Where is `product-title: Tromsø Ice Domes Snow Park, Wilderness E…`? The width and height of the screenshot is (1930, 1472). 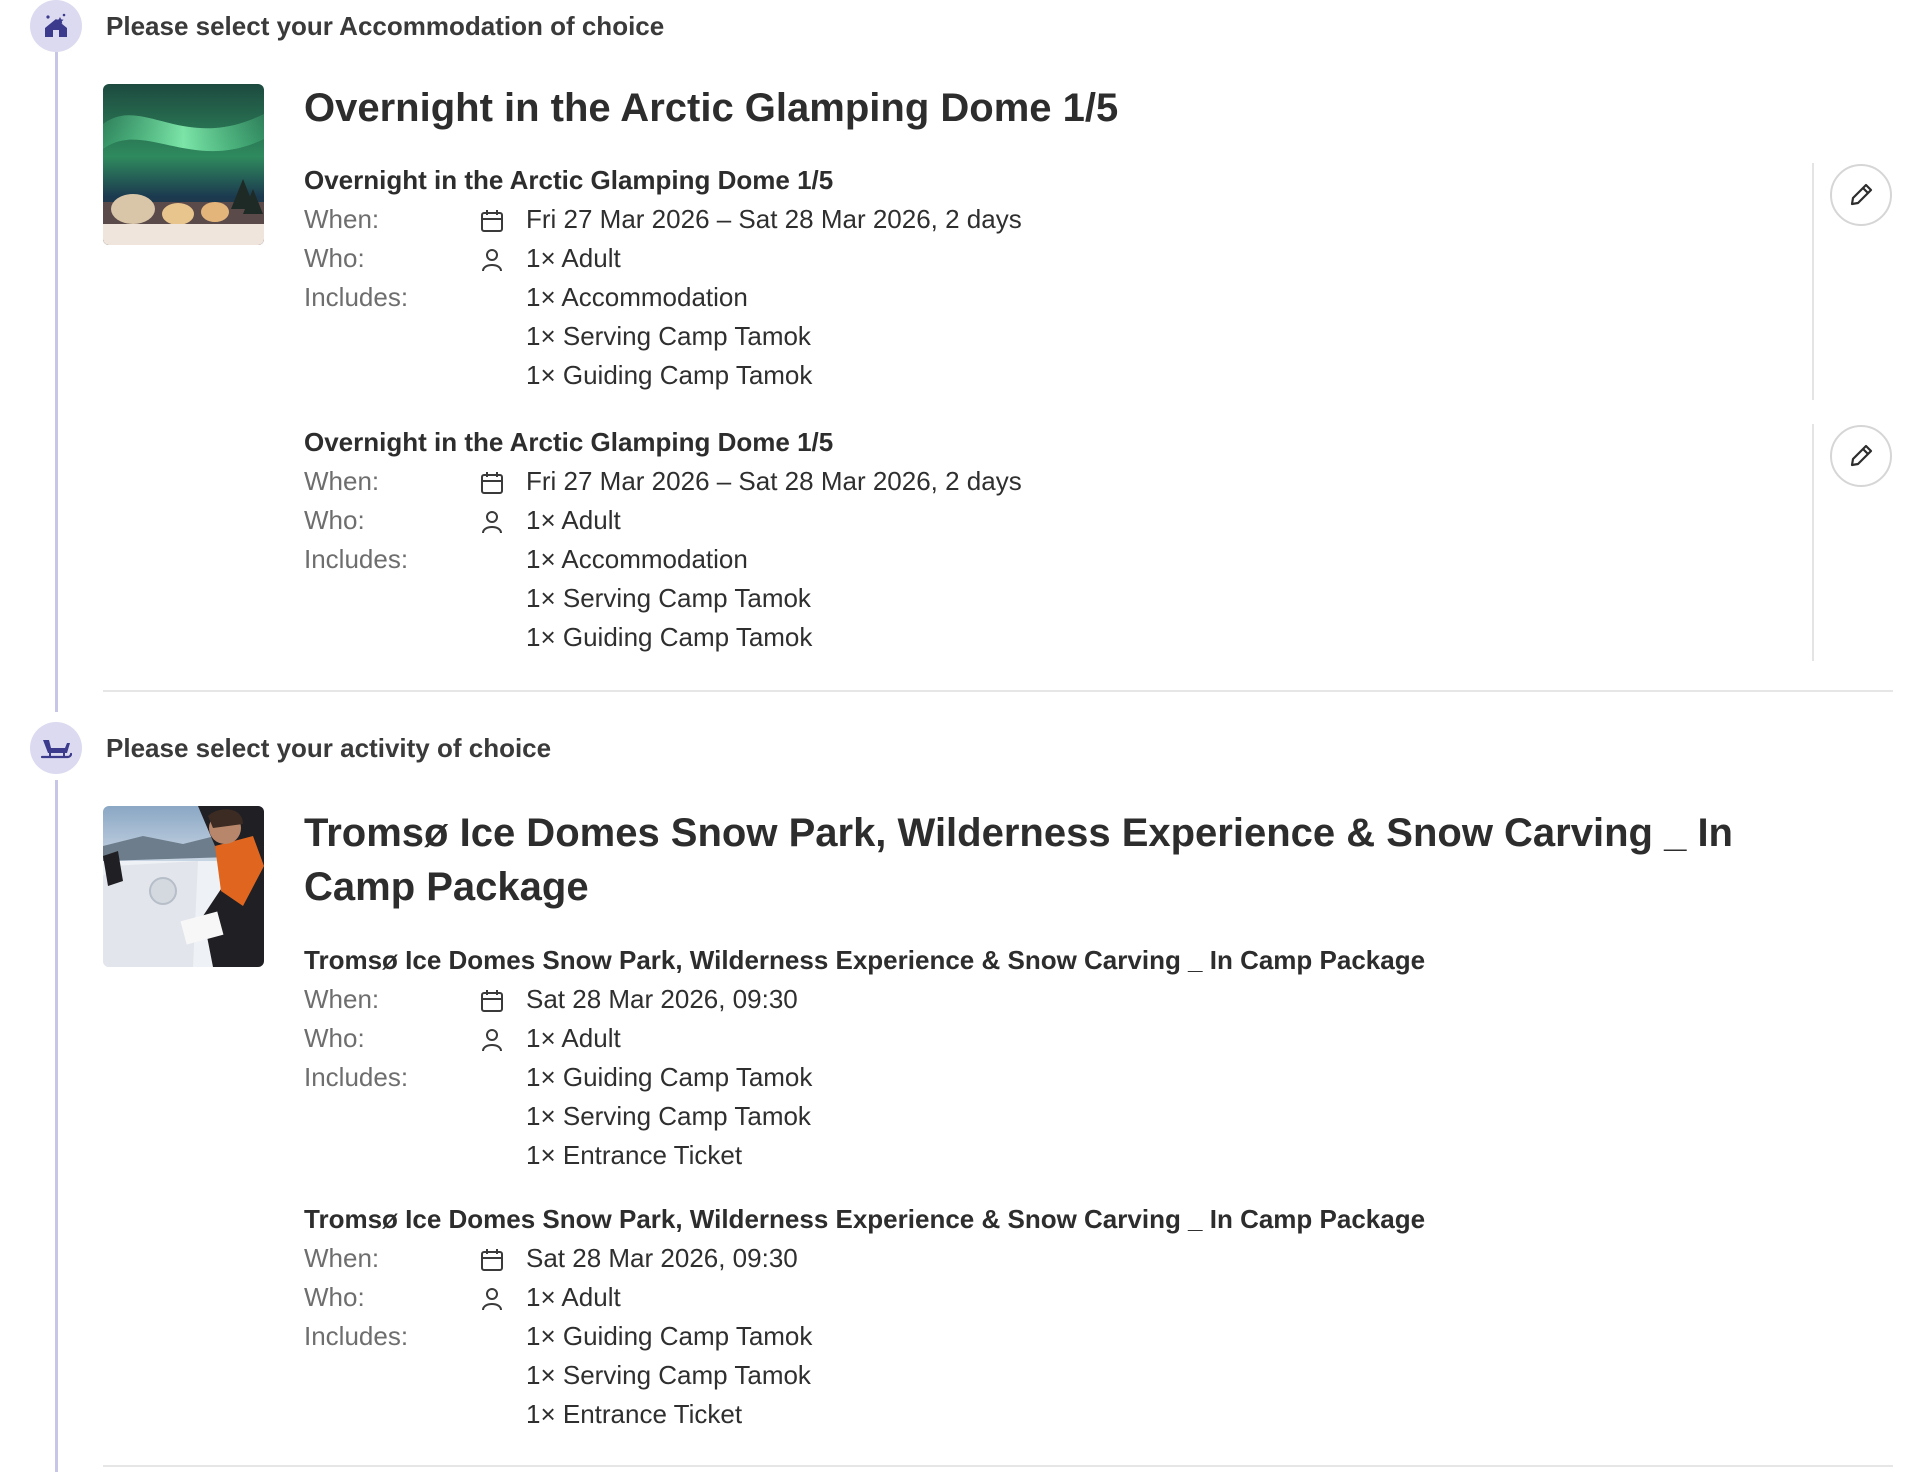 product-title: Tromsø Ice Domes Snow Park, Wilderness E… is located at coordinates (1018, 860).